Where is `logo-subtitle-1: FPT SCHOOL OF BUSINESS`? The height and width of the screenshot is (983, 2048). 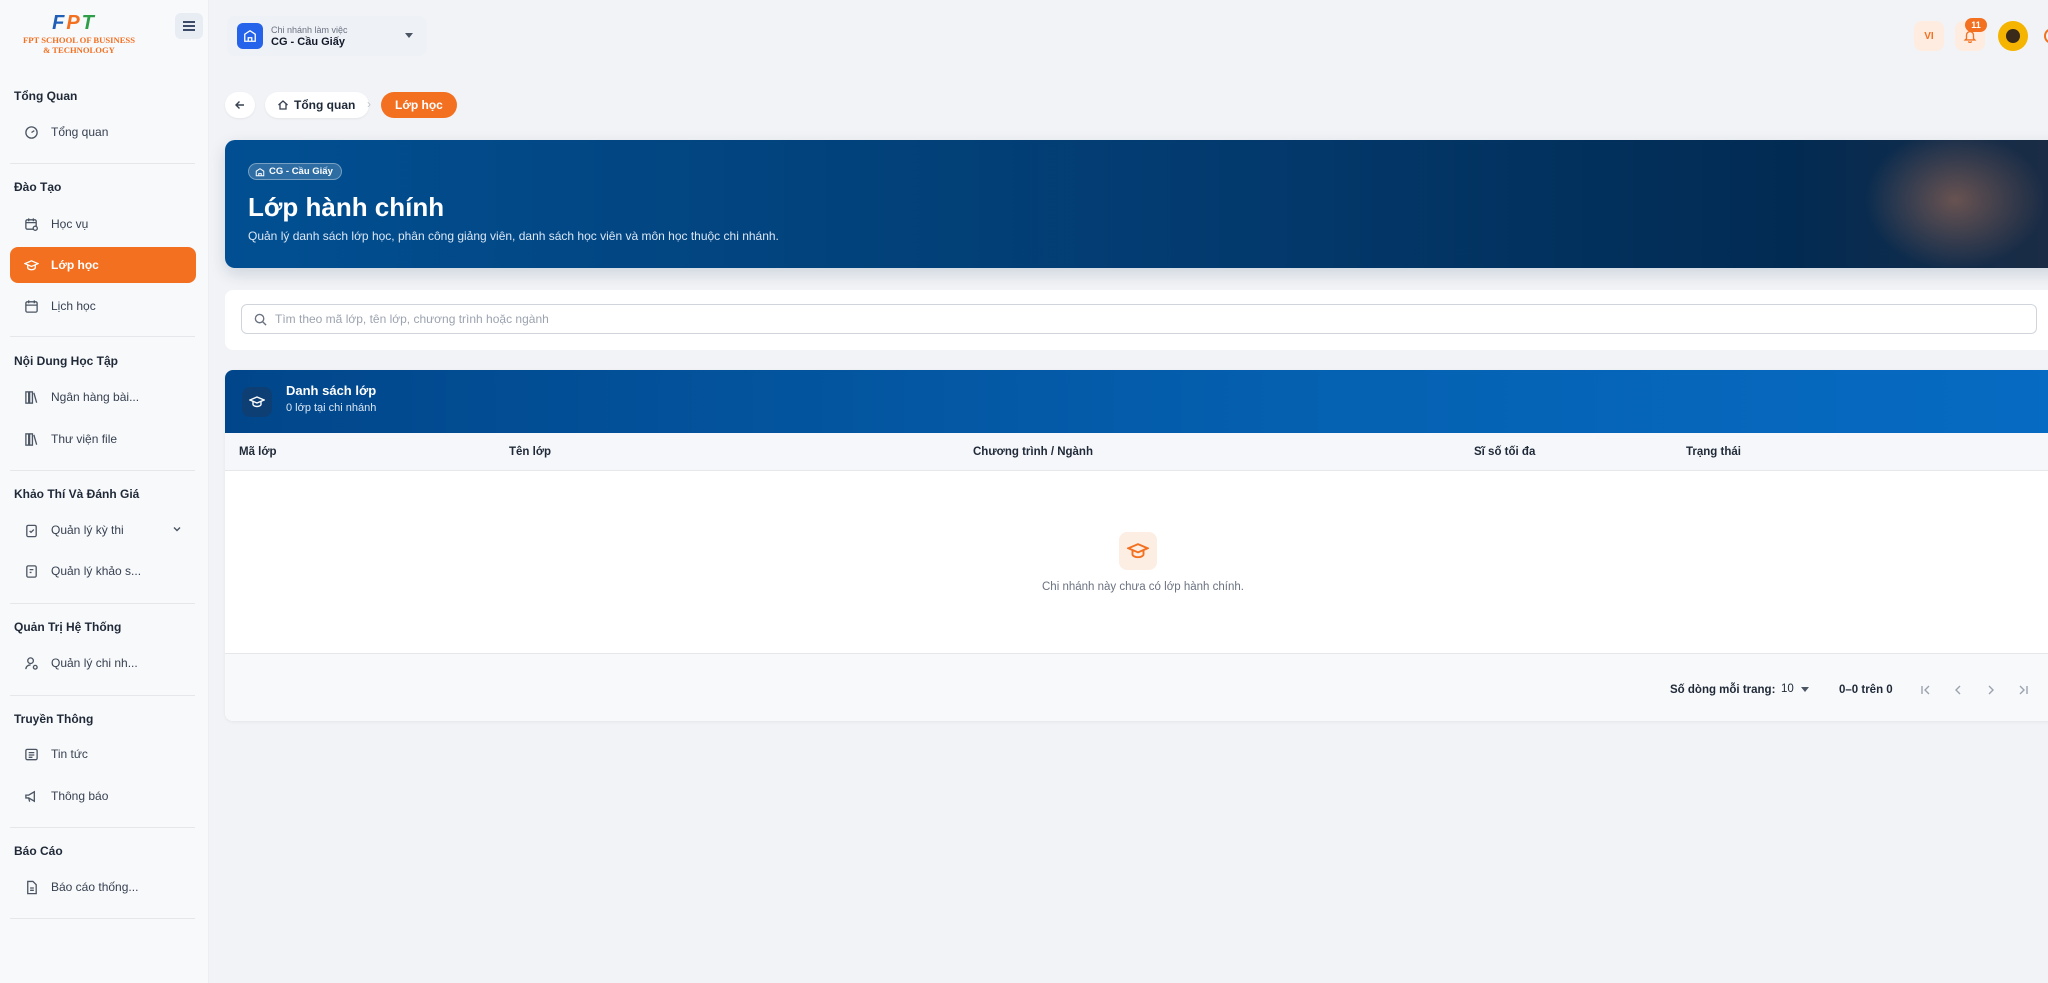
logo-subtitle-1: FPT SCHOOL OF BUSINESS is located at coordinates (79, 40).